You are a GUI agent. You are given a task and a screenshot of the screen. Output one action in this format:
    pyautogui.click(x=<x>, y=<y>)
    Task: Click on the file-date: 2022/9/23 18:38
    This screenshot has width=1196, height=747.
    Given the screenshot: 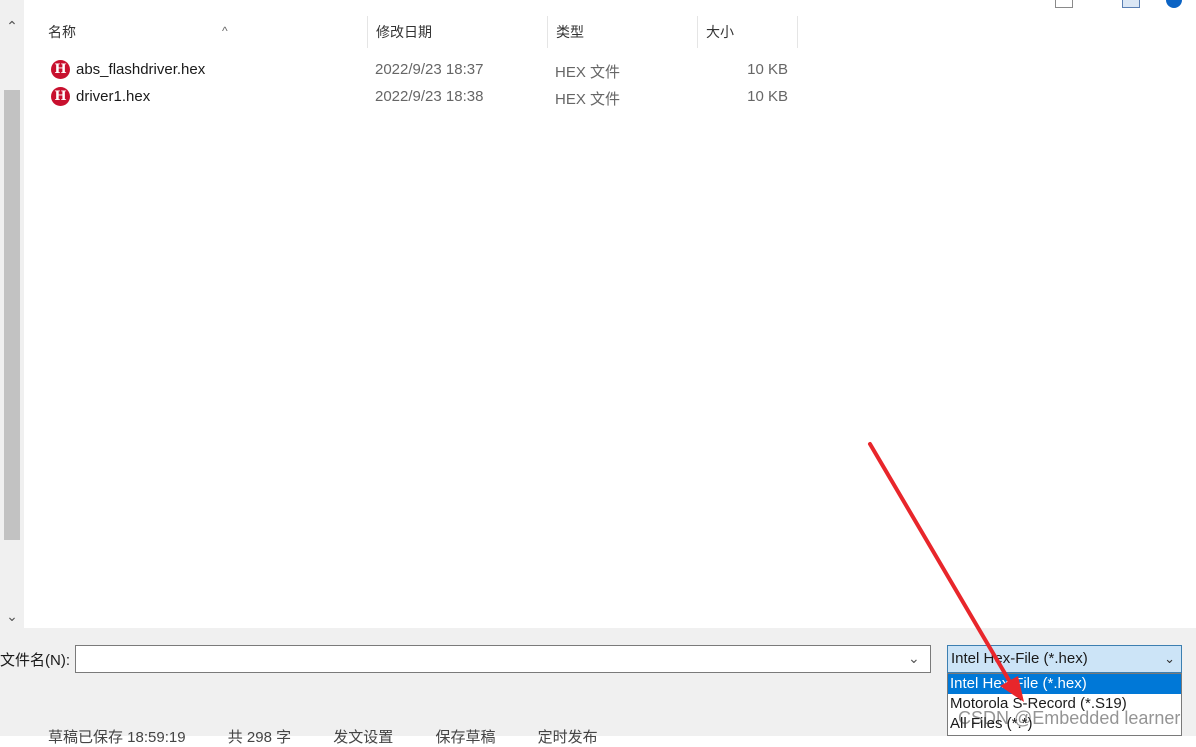 What is the action you would take?
    pyautogui.click(x=429, y=96)
    